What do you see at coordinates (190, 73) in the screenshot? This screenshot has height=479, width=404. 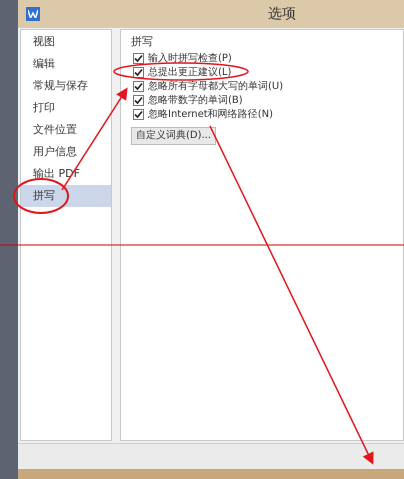 I see `checkbox-label: 总提出更正建议(L)` at bounding box center [190, 73].